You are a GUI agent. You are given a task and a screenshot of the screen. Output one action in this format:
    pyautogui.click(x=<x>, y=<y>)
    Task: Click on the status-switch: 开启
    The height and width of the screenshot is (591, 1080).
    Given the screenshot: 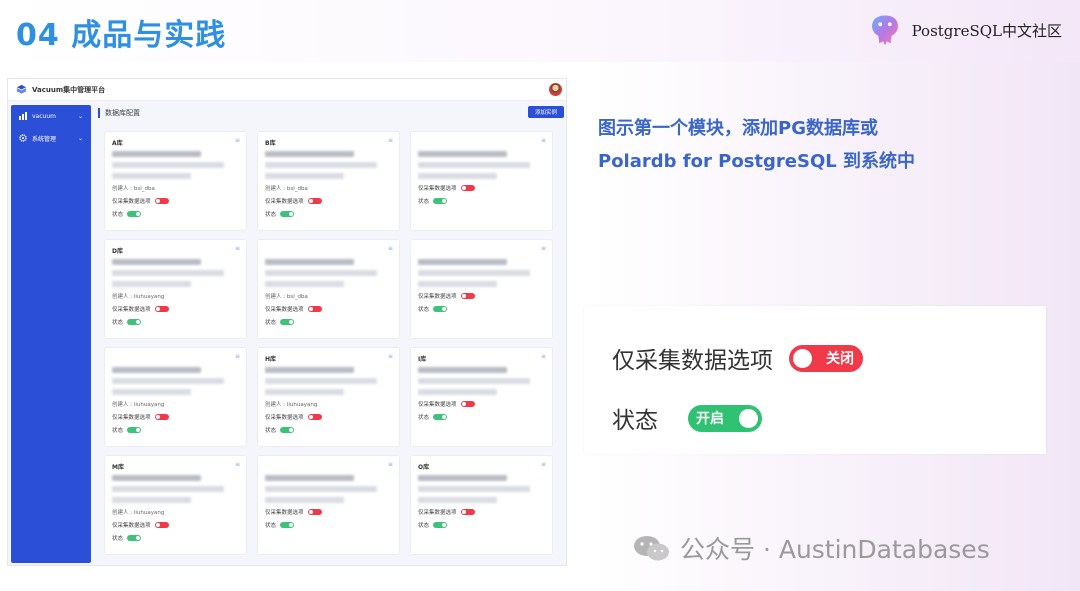 What is the action you would take?
    pyautogui.click(x=725, y=418)
    